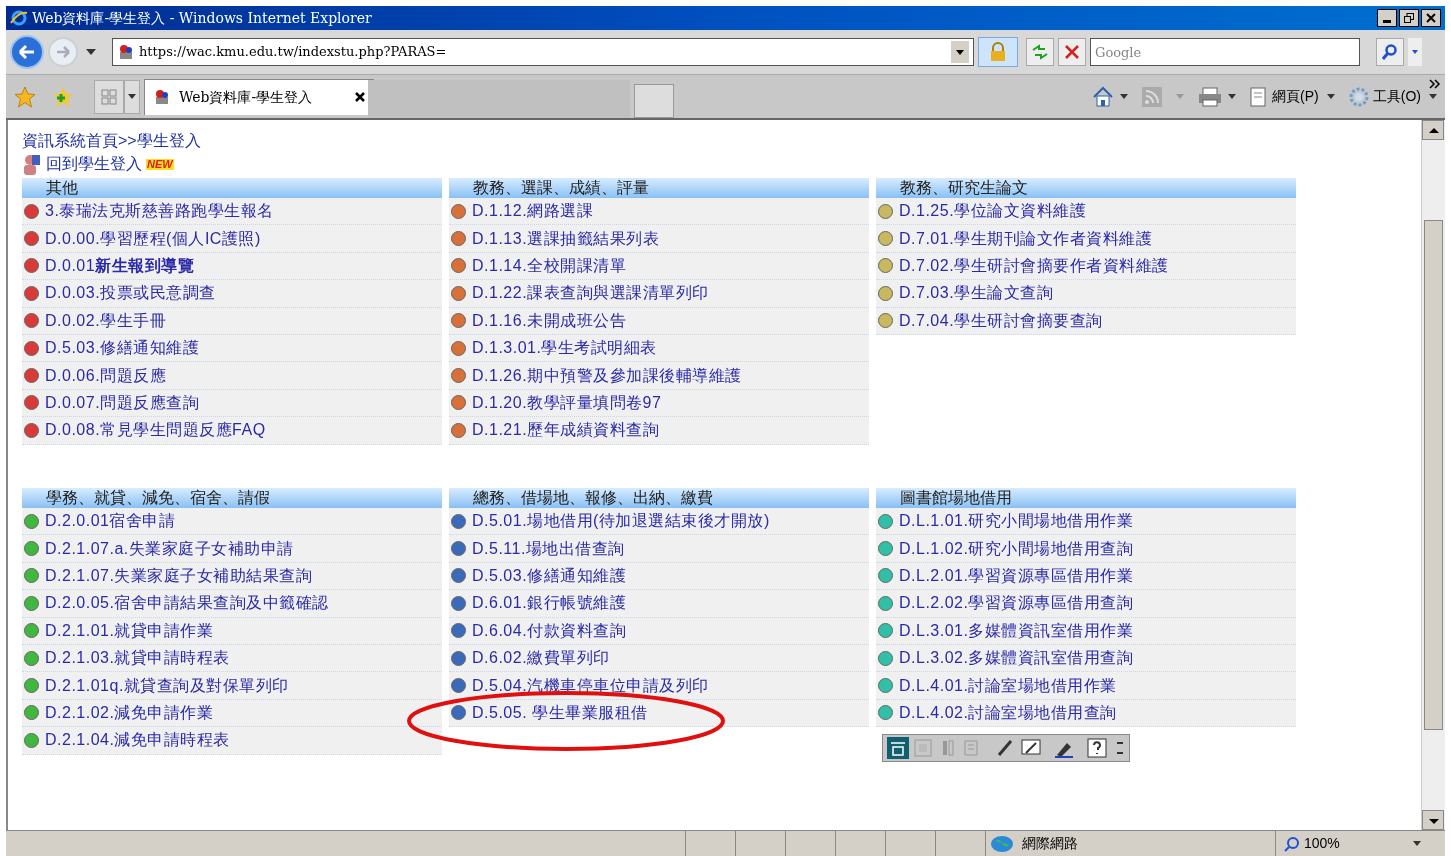  Describe the element at coordinates (259, 96) in the screenshot. I see `browser-tab: Web資料庫-學生登入` at that location.